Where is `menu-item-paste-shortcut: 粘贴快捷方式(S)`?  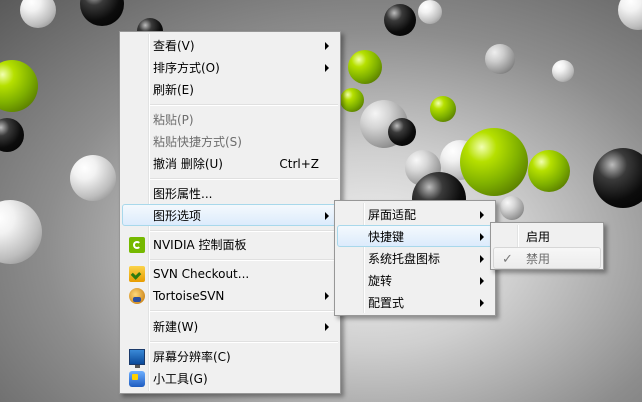
menu-item-paste-shortcut: 粘贴快捷方式(S) is located at coordinates (230, 141).